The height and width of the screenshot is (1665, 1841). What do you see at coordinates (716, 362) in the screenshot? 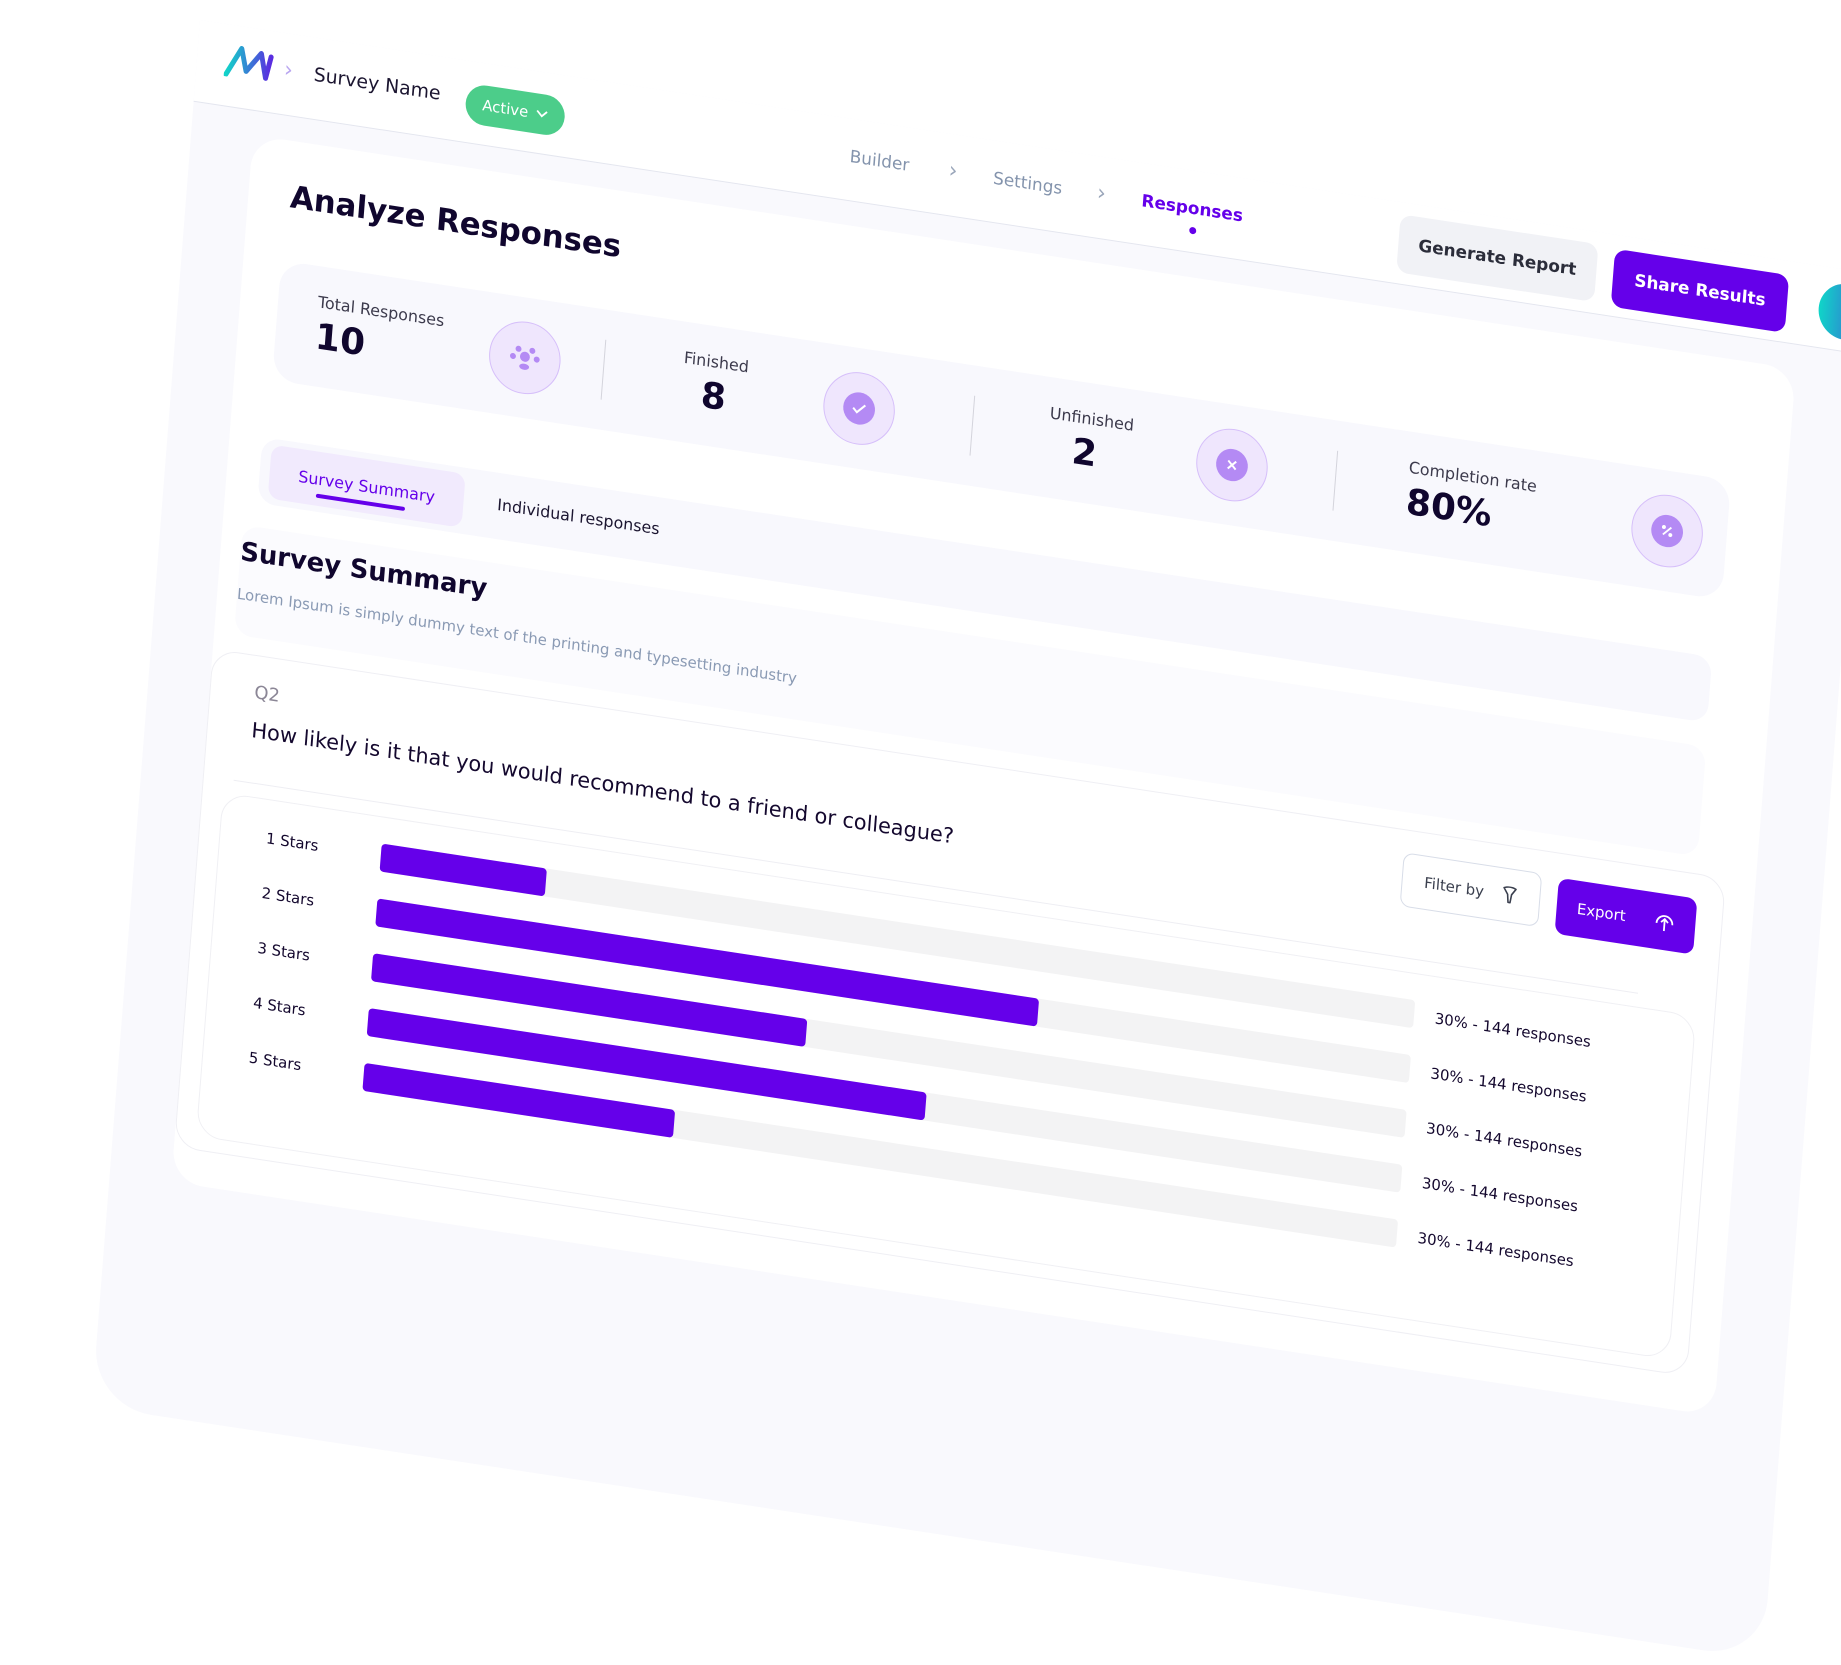
I see `stat-label: Finished` at bounding box center [716, 362].